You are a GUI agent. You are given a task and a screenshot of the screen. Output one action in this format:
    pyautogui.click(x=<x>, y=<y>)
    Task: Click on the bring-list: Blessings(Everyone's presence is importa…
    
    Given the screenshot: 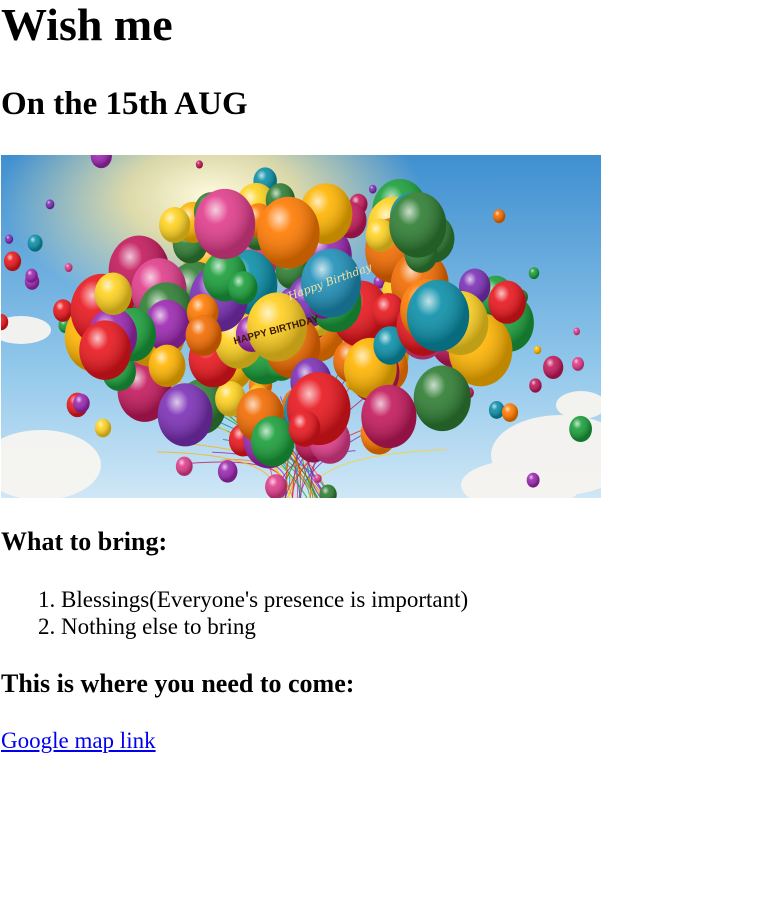 What is the action you would take?
    pyautogui.click(x=234, y=613)
    